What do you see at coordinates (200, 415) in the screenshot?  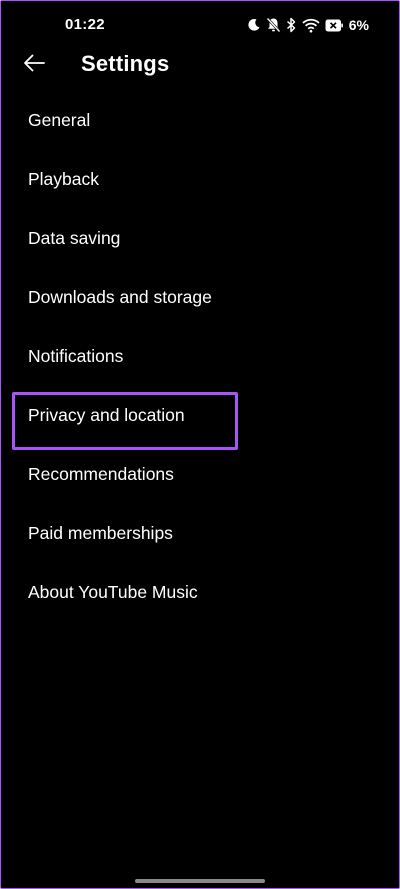 I see `settings-item-privacy-and-location: Privacy and location` at bounding box center [200, 415].